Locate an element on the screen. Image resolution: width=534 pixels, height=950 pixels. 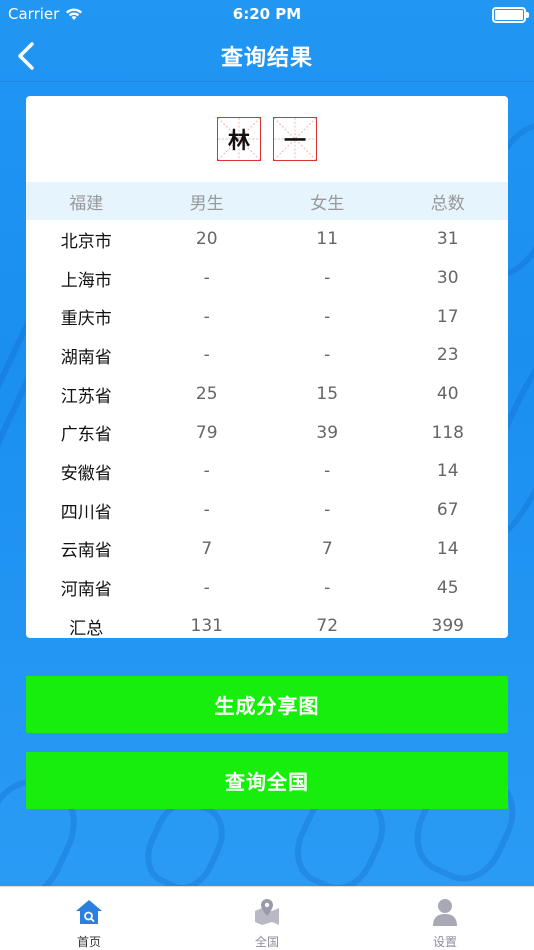
header-male: 男生 is located at coordinates (206, 203).